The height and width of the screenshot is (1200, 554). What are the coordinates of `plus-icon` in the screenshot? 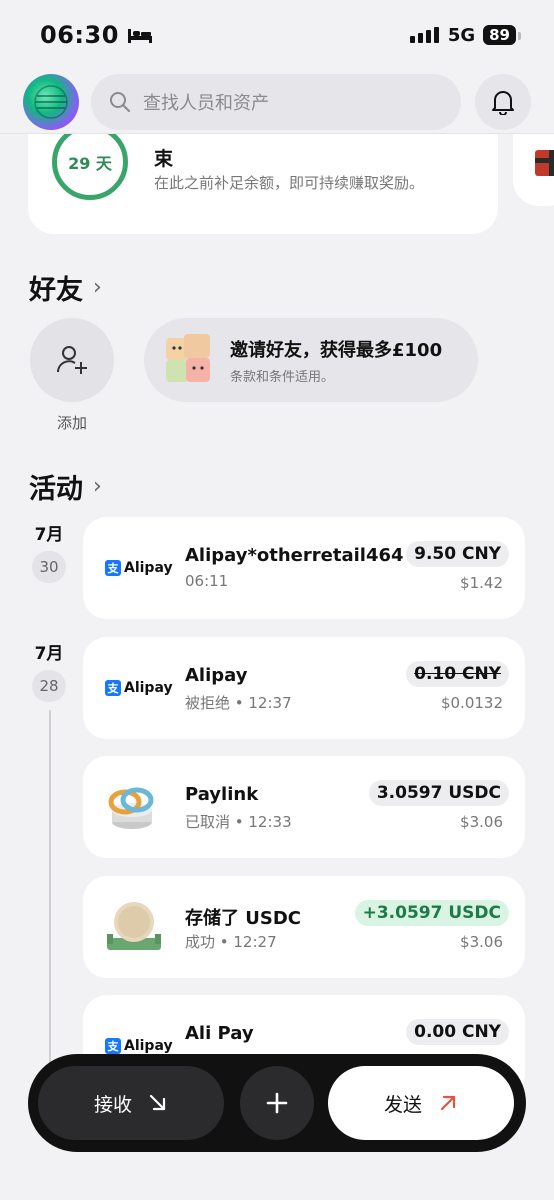 It's located at (277, 1103).